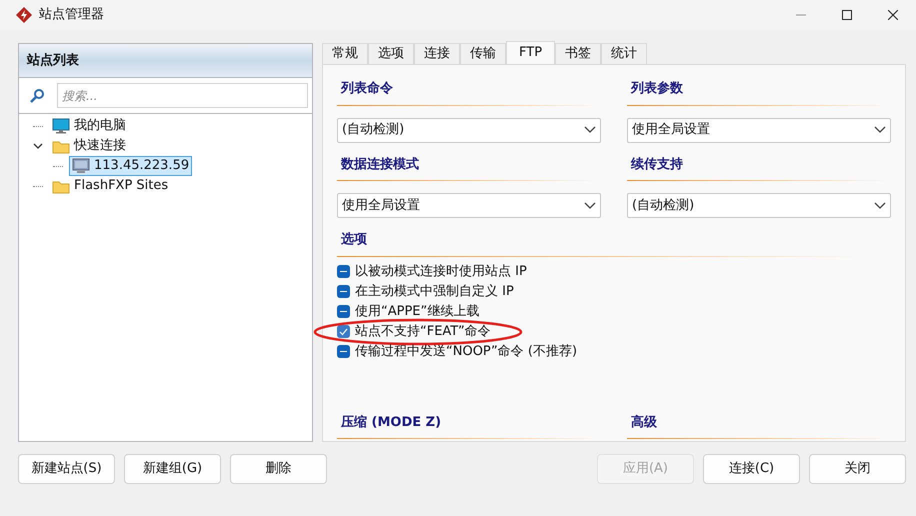 The image size is (916, 516). I want to click on section-title: 续传支持, so click(657, 165).